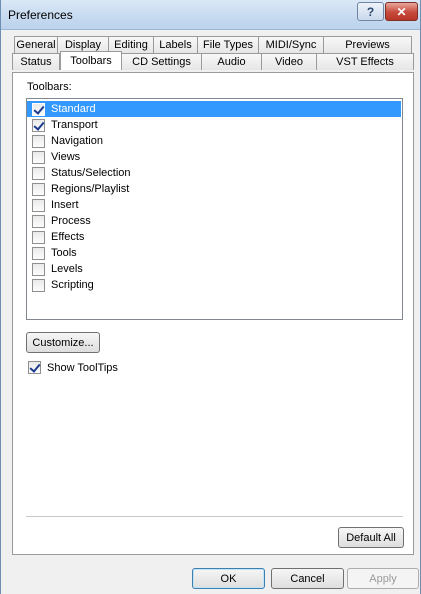  What do you see at coordinates (228, 578) in the screenshot?
I see `ok-button: OK` at bounding box center [228, 578].